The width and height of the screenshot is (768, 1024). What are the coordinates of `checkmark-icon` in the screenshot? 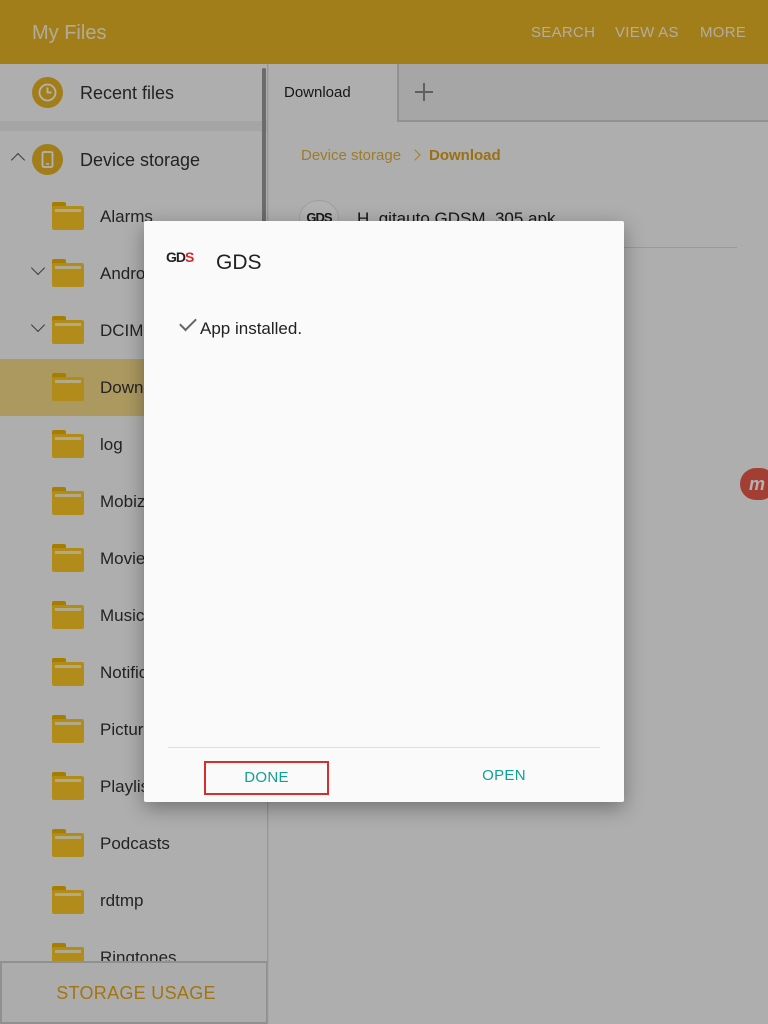 It's located at (188, 322).